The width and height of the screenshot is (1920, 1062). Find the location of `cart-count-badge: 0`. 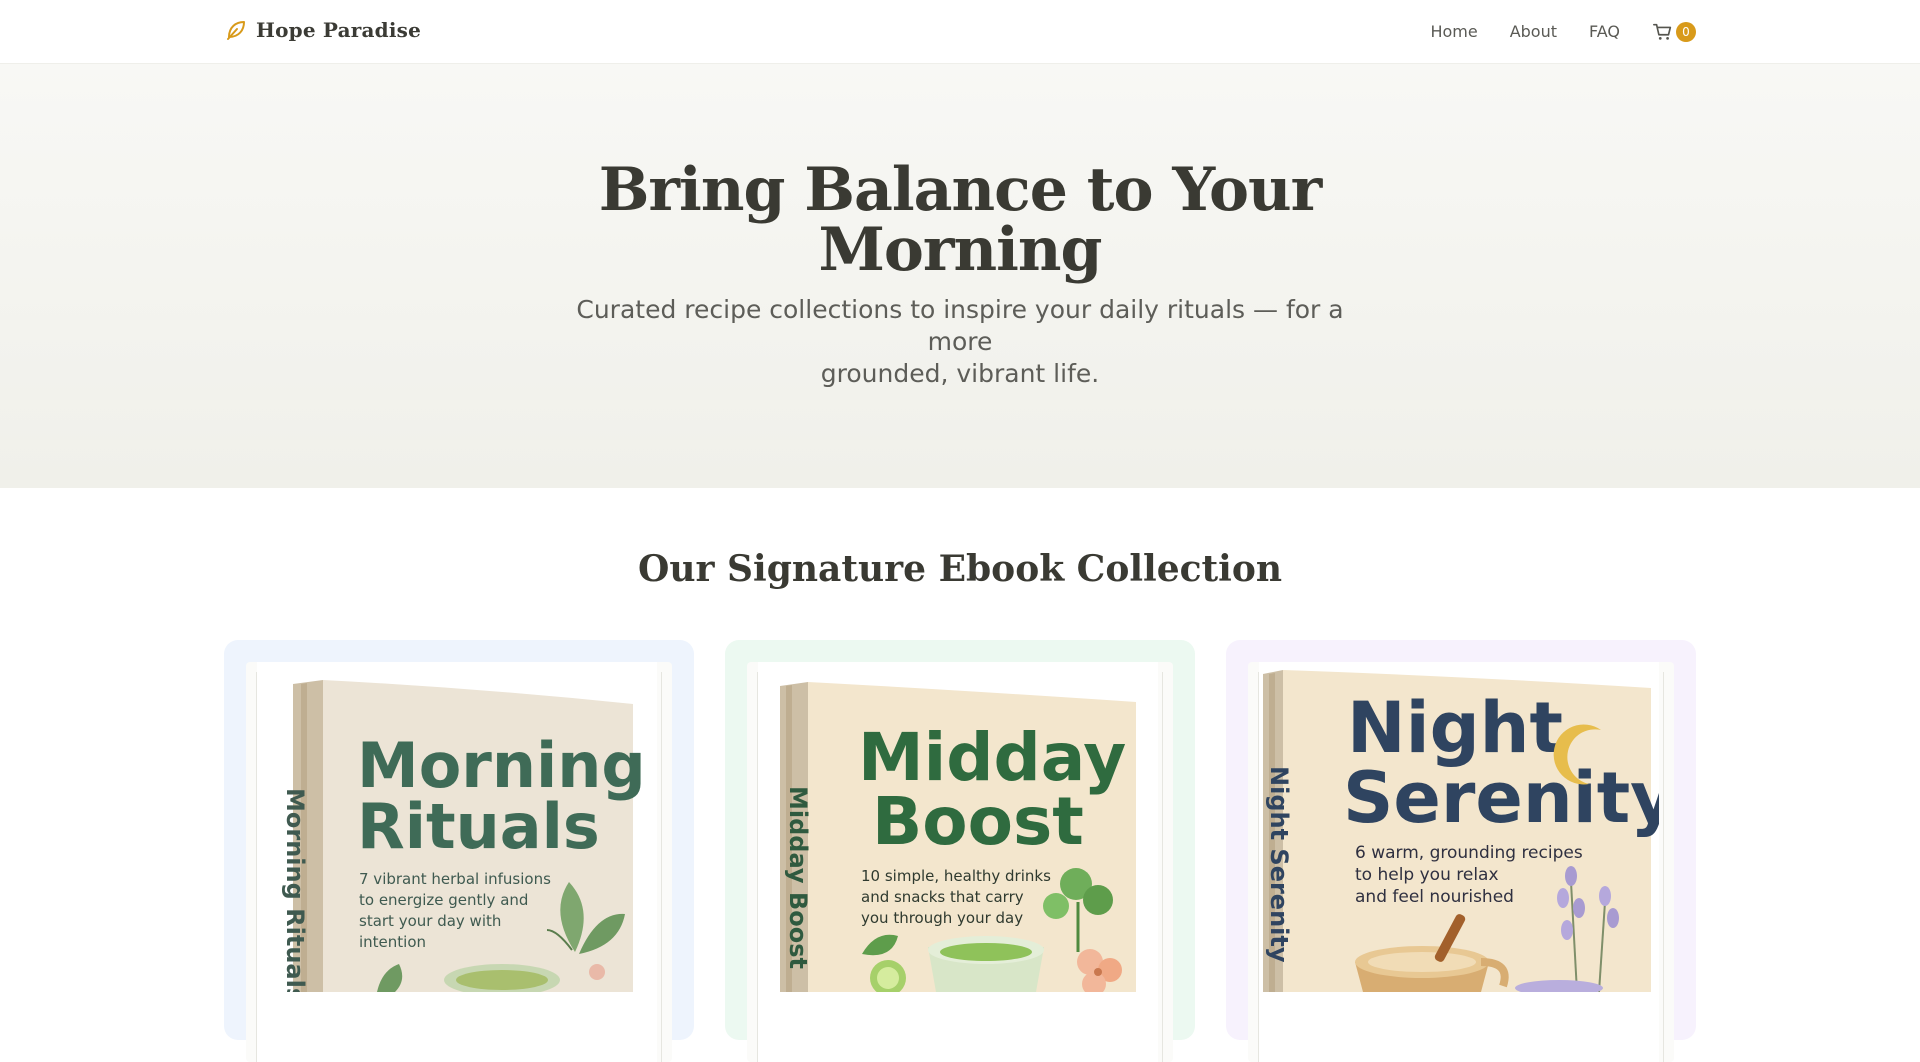

cart-count-badge: 0 is located at coordinates (1686, 31).